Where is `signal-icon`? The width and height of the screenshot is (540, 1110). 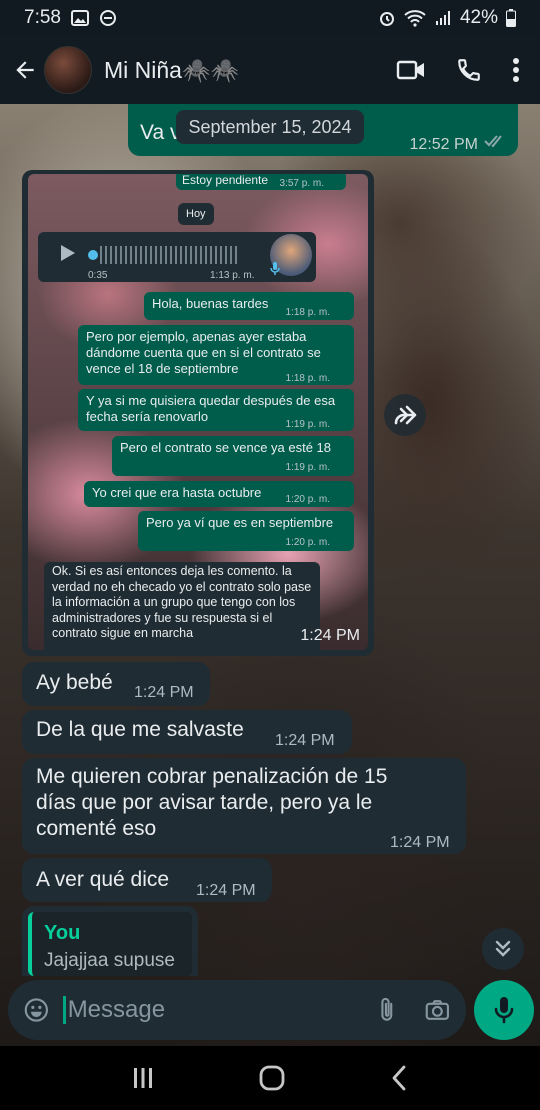 signal-icon is located at coordinates (442, 18).